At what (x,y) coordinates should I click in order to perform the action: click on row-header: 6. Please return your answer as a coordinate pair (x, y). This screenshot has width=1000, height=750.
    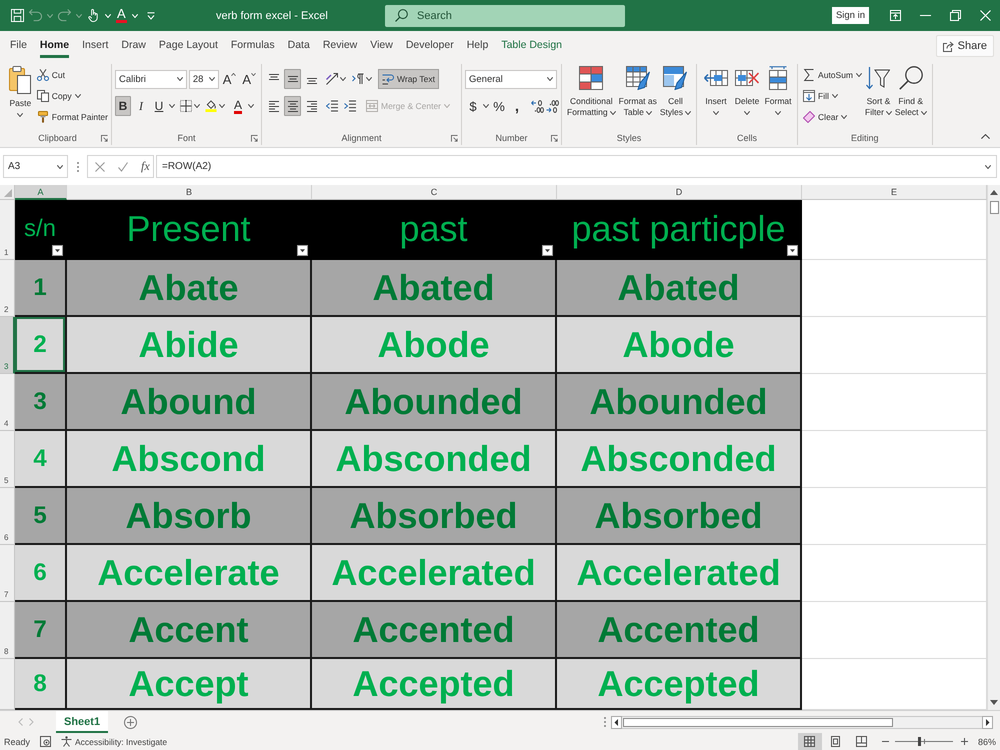
    Looking at the image, I should click on (7, 516).